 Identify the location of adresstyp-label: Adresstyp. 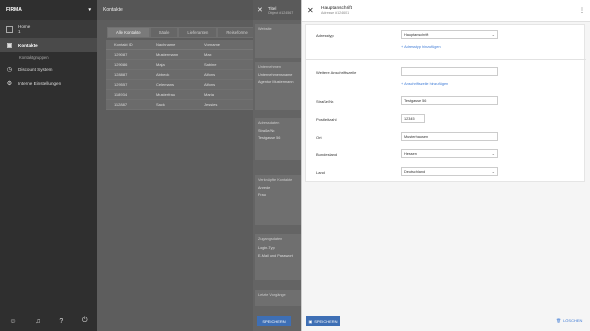
(325, 35).